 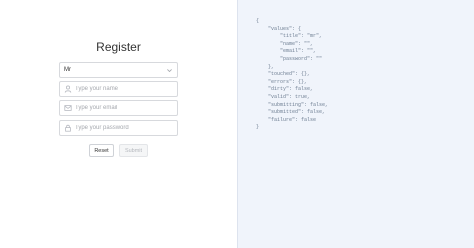 I want to click on code-line: "dirty": false,, so click(x=285, y=89).